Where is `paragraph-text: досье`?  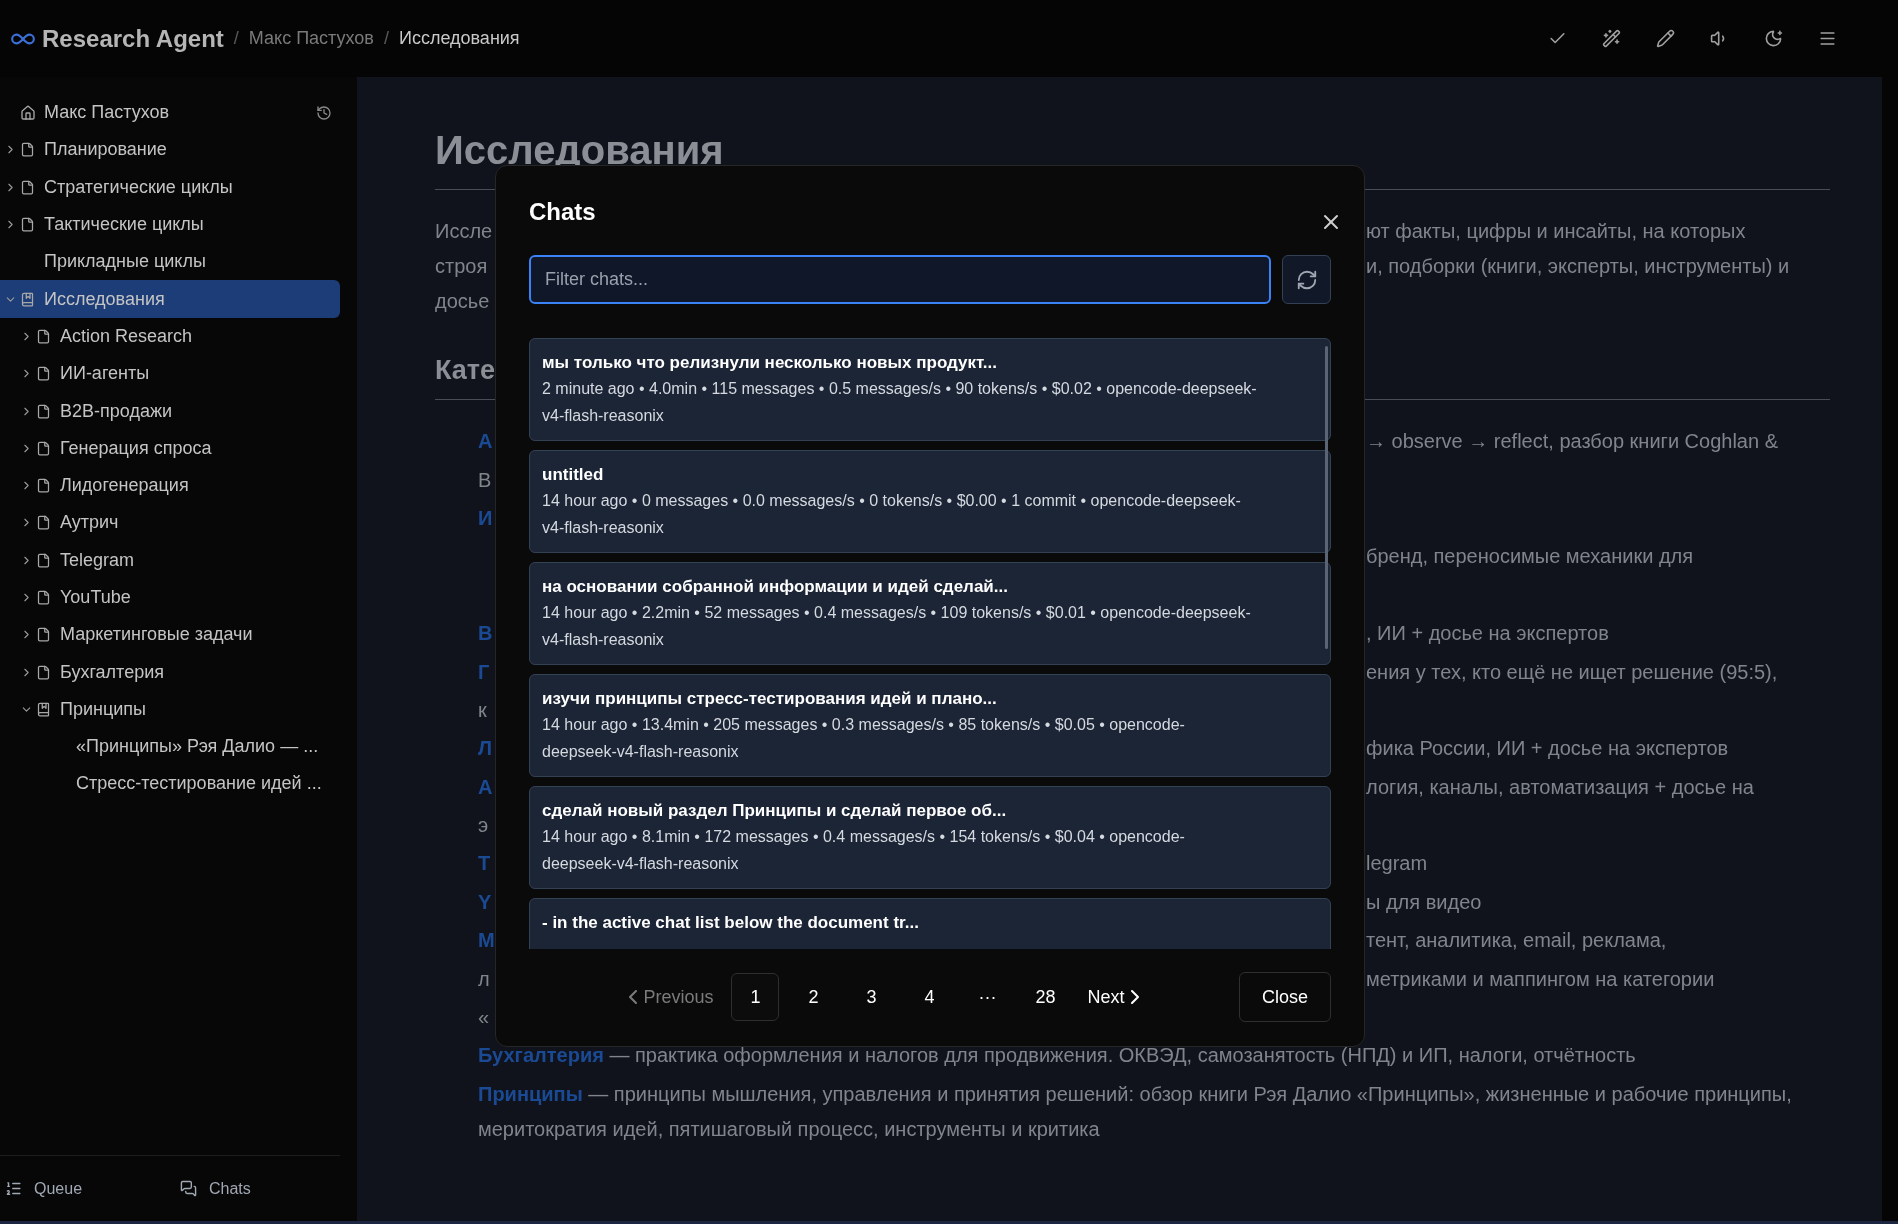 paragraph-text: досье is located at coordinates (462, 300).